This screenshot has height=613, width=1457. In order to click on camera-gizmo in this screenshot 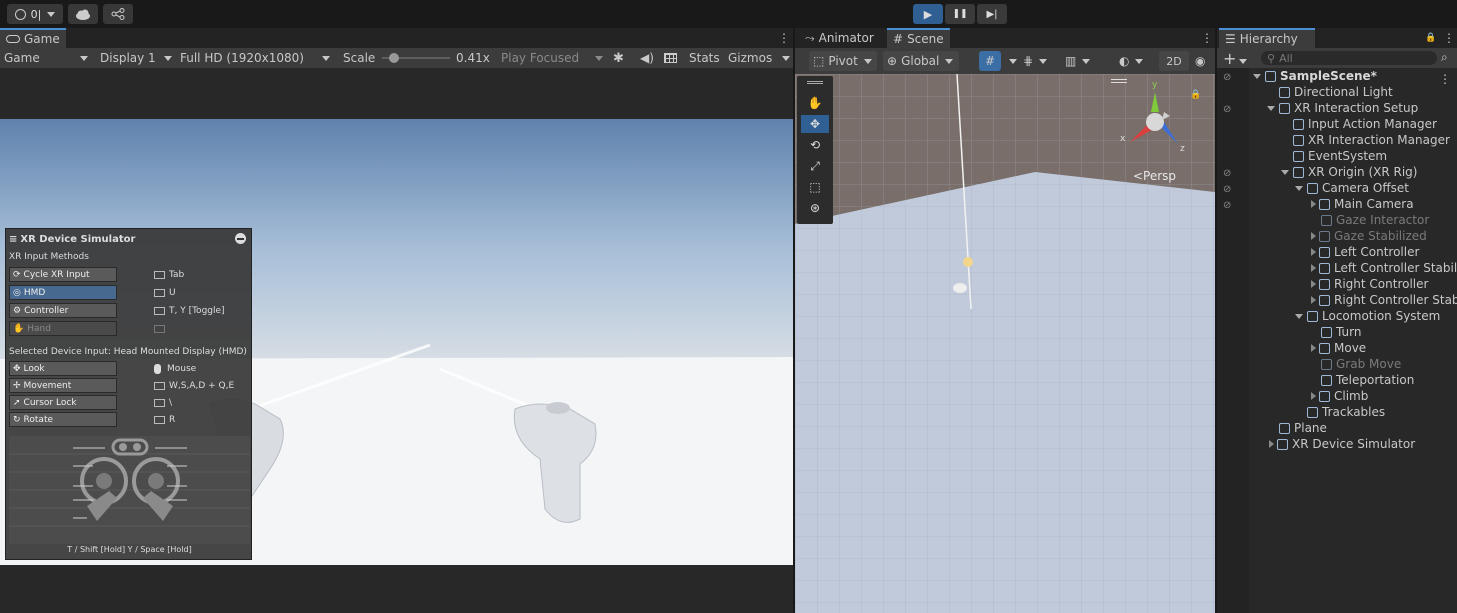, I will do `click(960, 288)`.